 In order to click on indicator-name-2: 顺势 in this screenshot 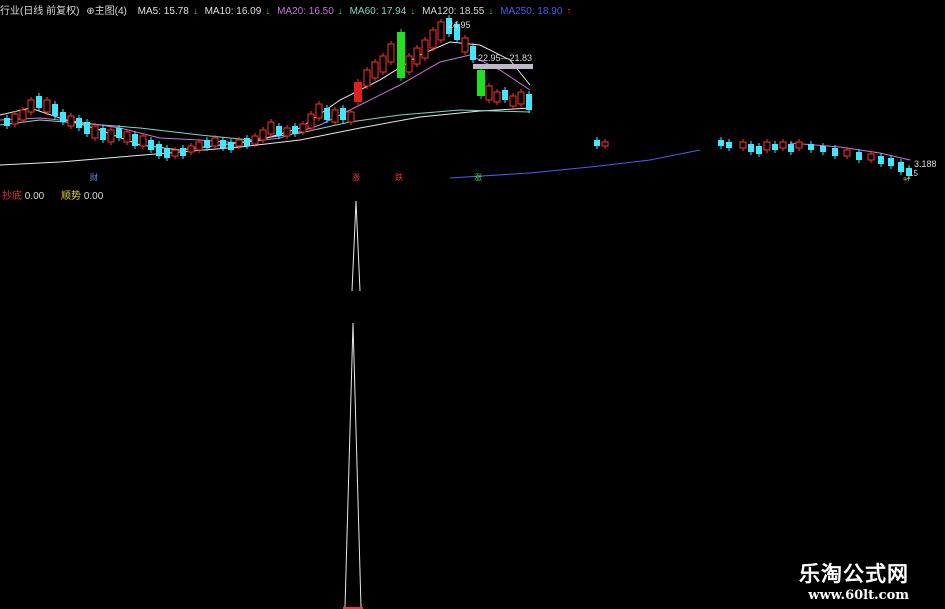, I will do `click(71, 196)`.